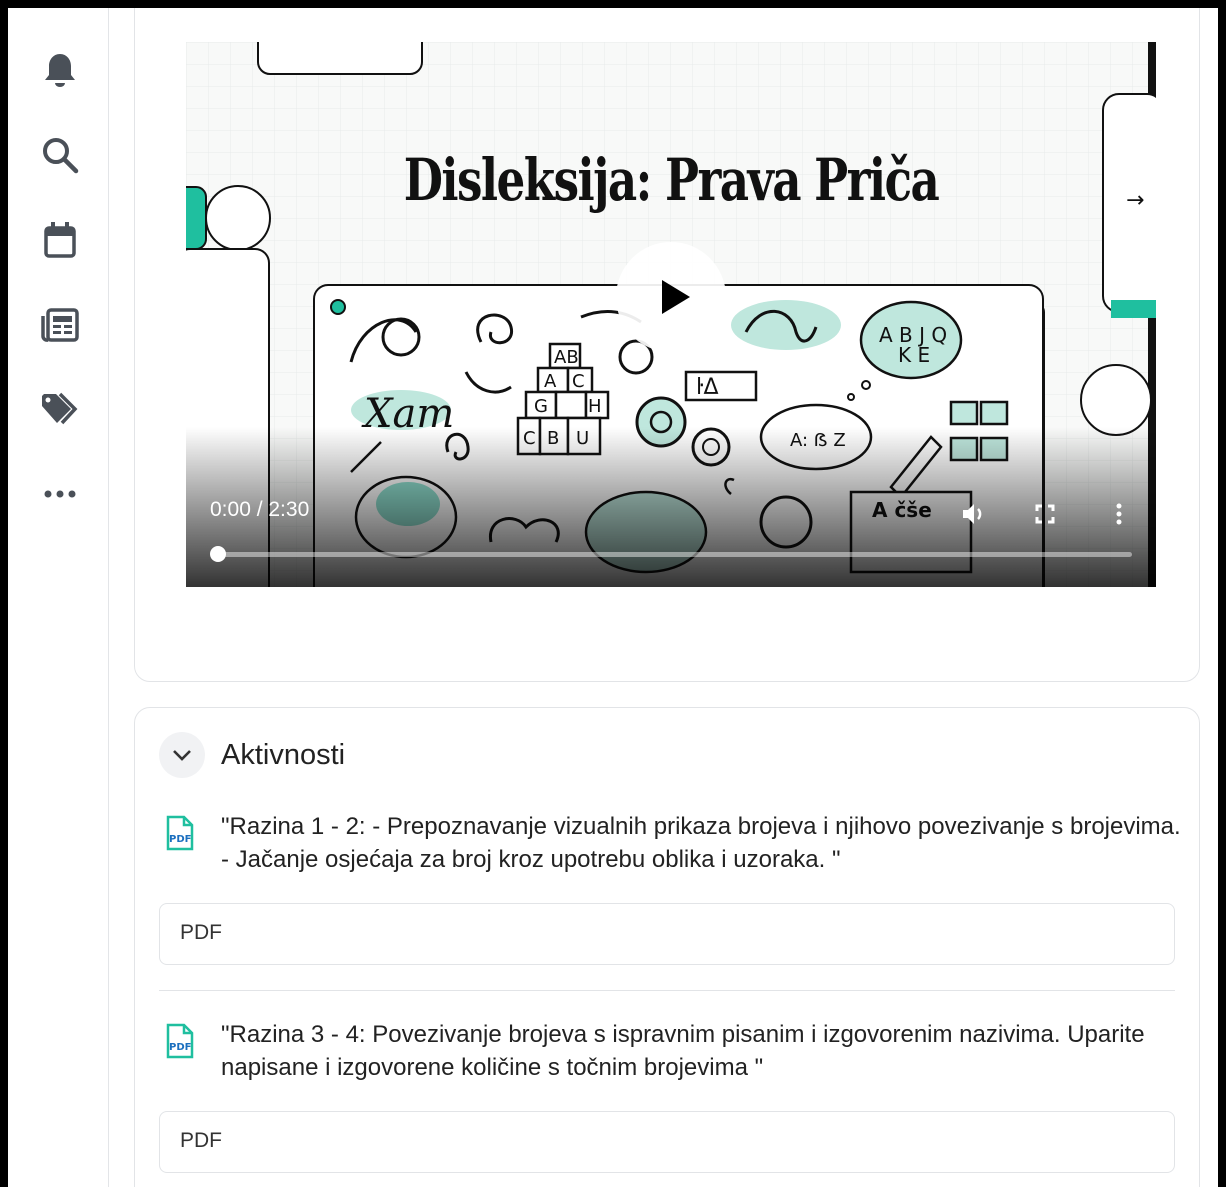 This screenshot has width=1226, height=1187. Describe the element at coordinates (60, 70) in the screenshot. I see `bell-icon` at that location.